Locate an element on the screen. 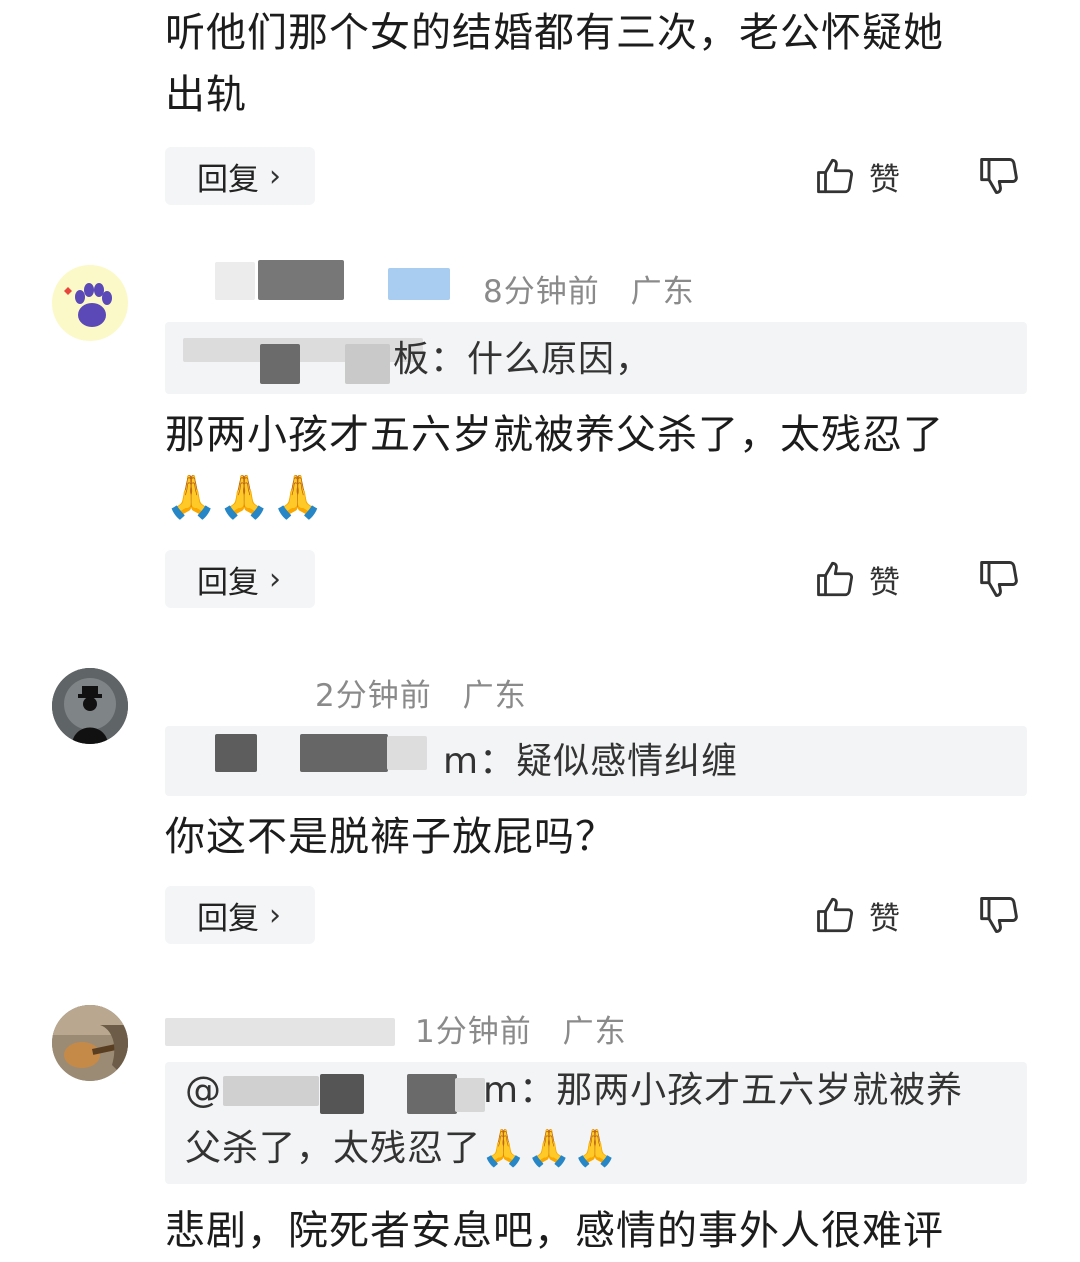  comment-3-avatar is located at coordinates (90, 706).